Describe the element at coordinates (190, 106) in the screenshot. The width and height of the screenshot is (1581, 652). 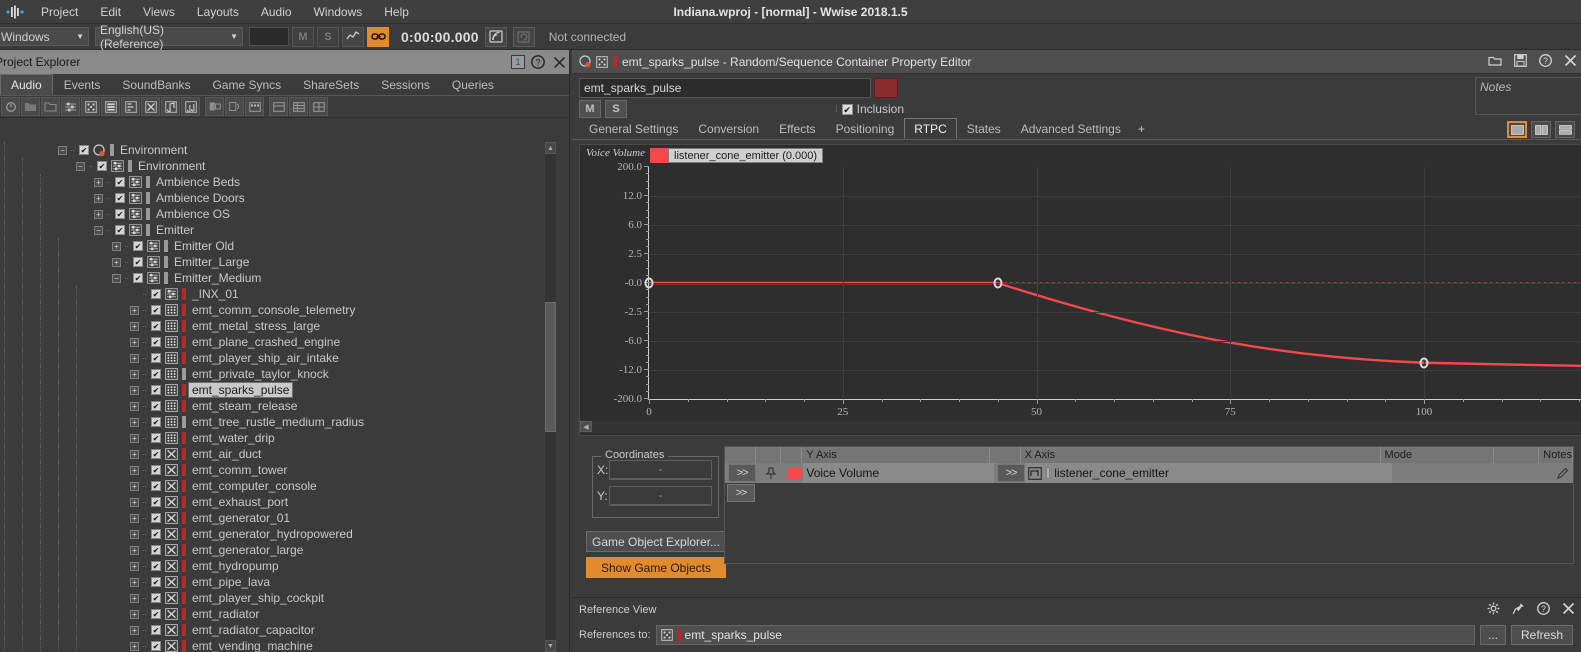
I see `music-playlist-icon` at that location.